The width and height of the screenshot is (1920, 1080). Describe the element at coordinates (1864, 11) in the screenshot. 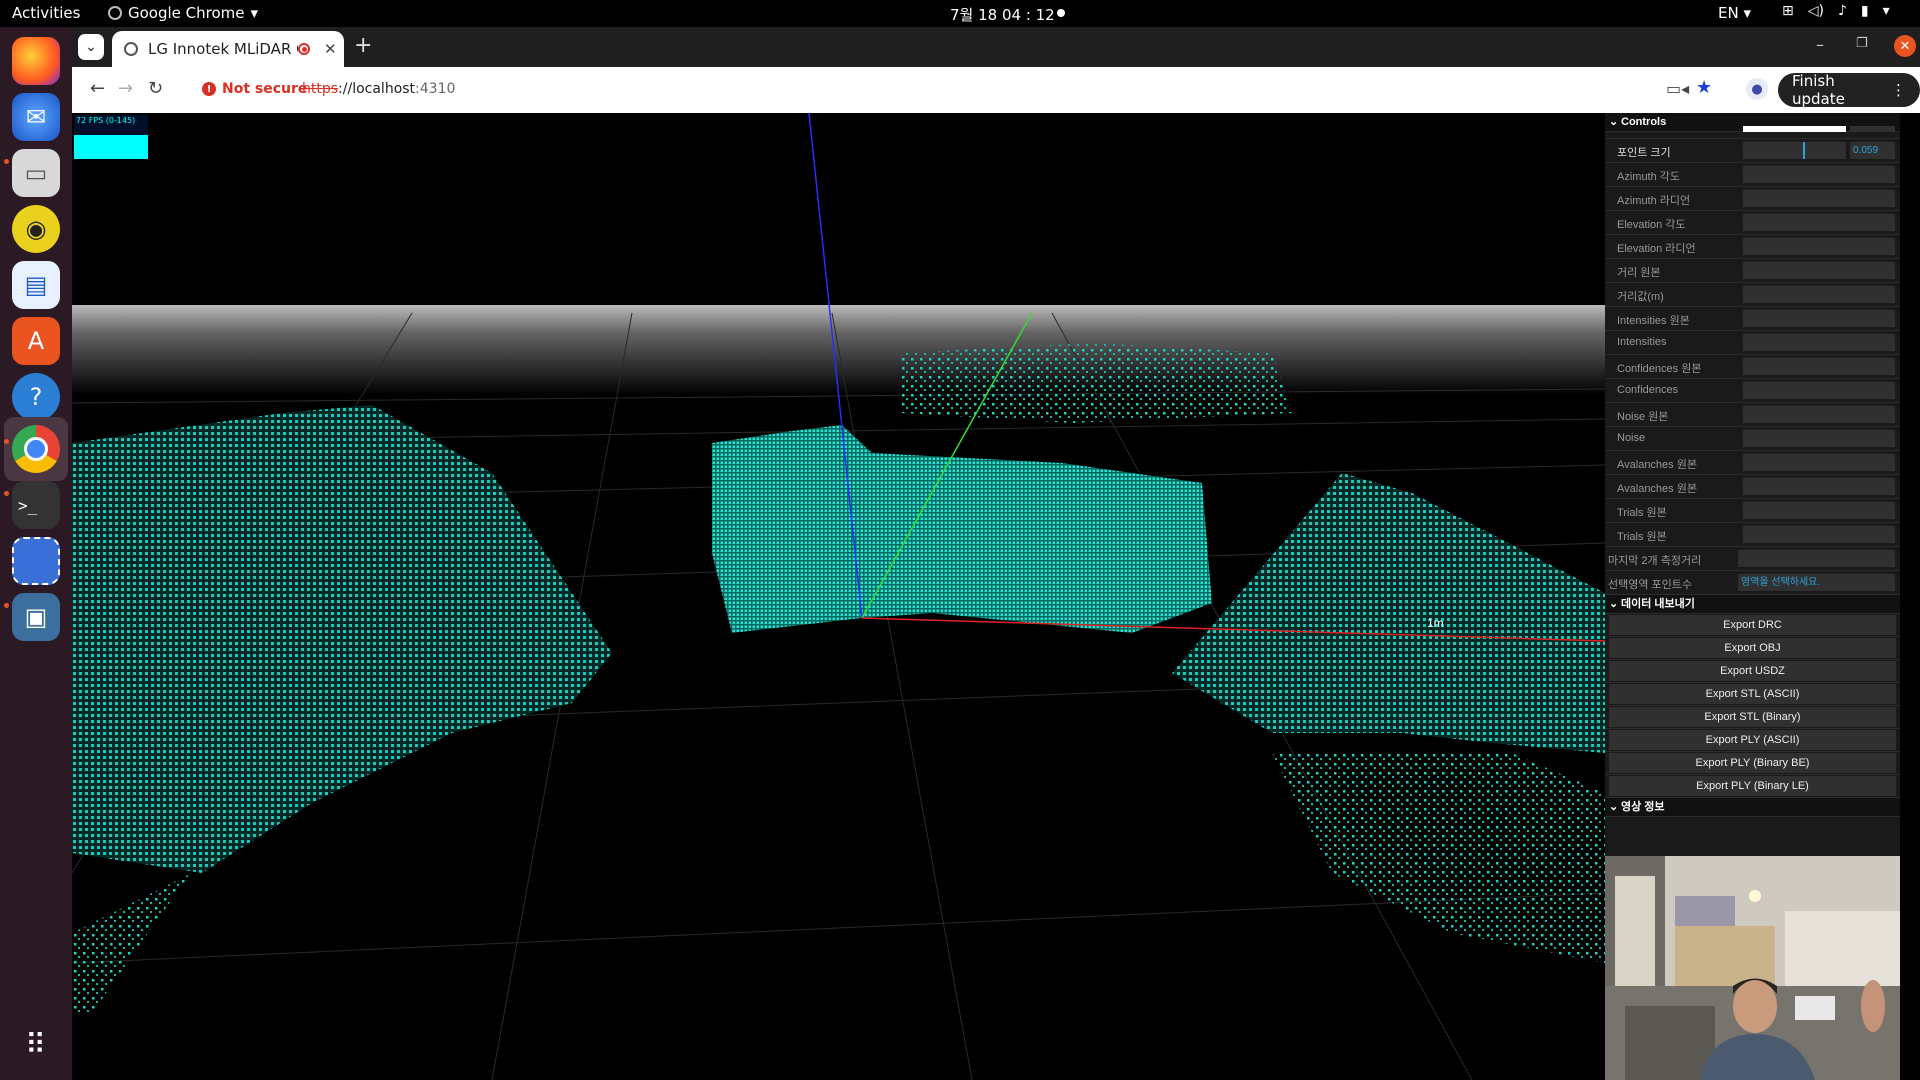

I see `battery-icon: ▮` at that location.